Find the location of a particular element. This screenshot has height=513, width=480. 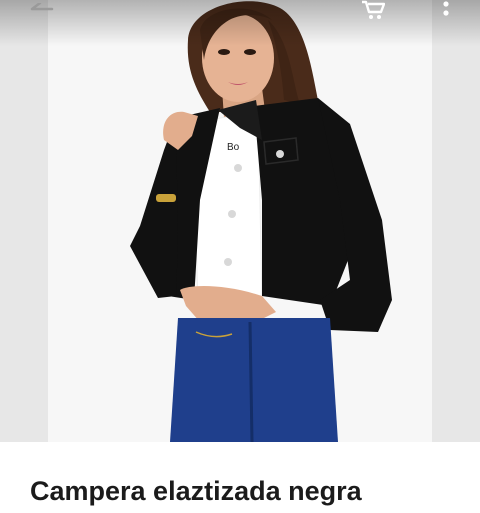

shopping-cart-icon is located at coordinates (373, 9).